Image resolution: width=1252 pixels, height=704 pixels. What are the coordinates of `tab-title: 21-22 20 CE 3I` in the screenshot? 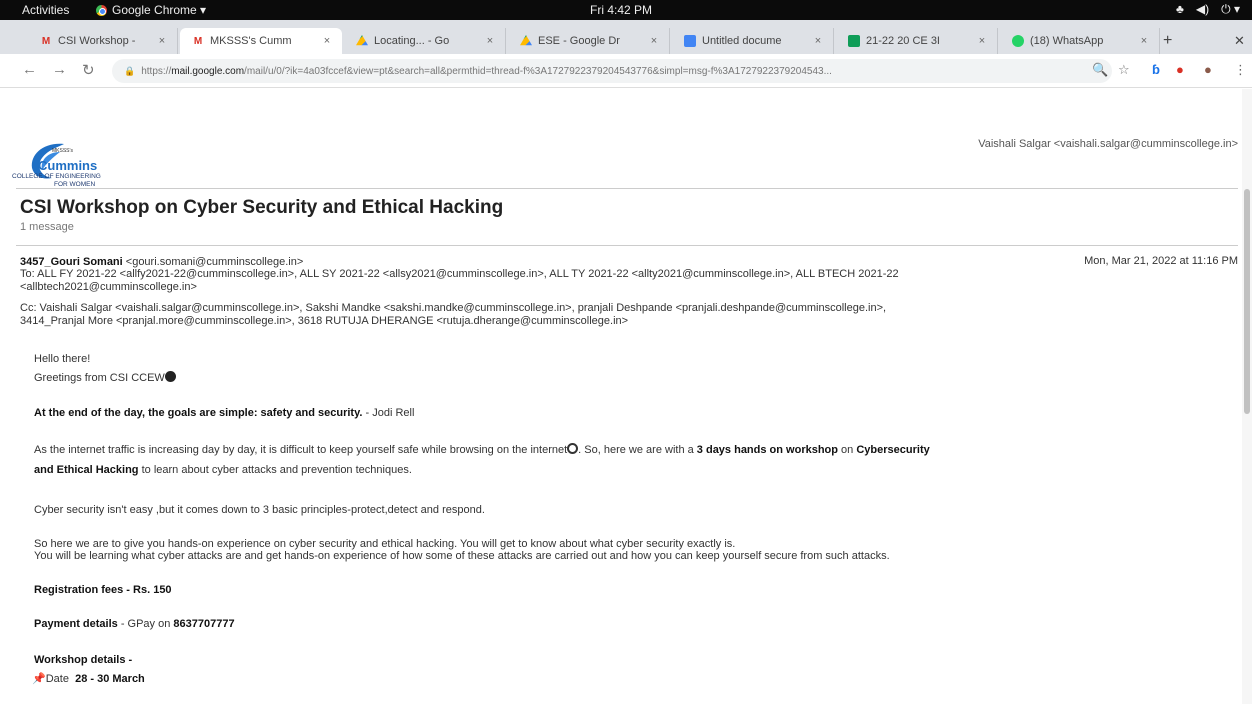 It's located at (903, 41).